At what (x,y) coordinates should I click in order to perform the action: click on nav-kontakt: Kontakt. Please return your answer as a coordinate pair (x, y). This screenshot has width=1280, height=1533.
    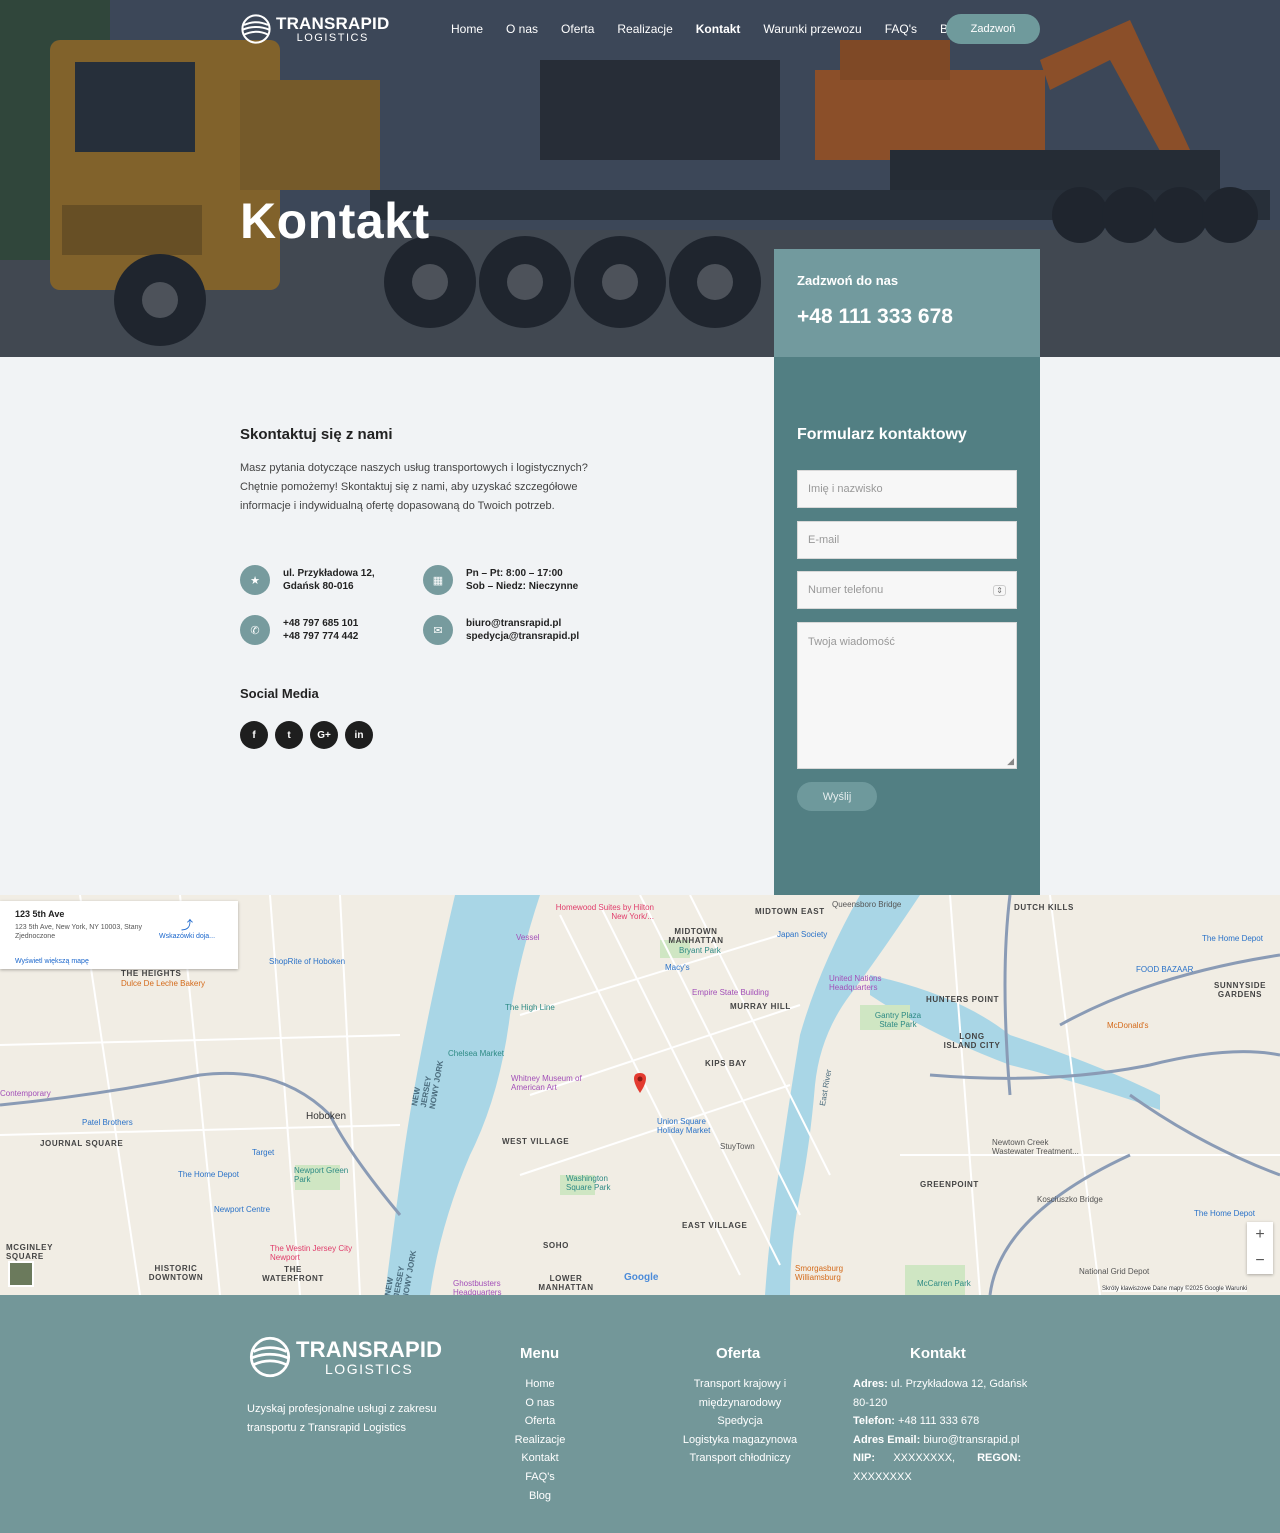
    Looking at the image, I should click on (718, 29).